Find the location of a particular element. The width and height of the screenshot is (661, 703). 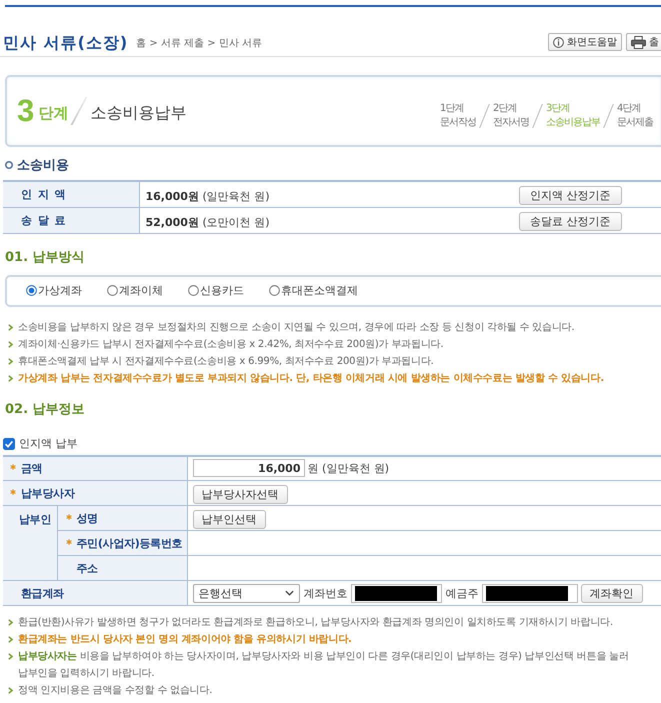

criteria-button: 송달료 산정기준 is located at coordinates (570, 221).